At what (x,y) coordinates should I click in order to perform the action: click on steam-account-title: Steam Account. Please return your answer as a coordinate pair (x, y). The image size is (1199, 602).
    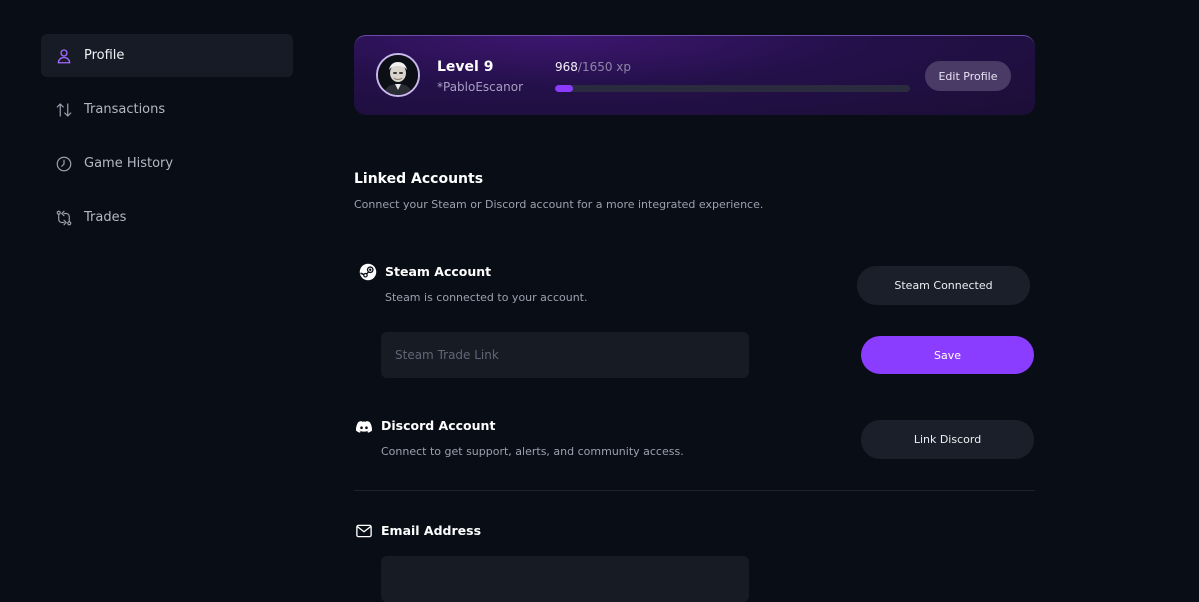
    Looking at the image, I should click on (438, 271).